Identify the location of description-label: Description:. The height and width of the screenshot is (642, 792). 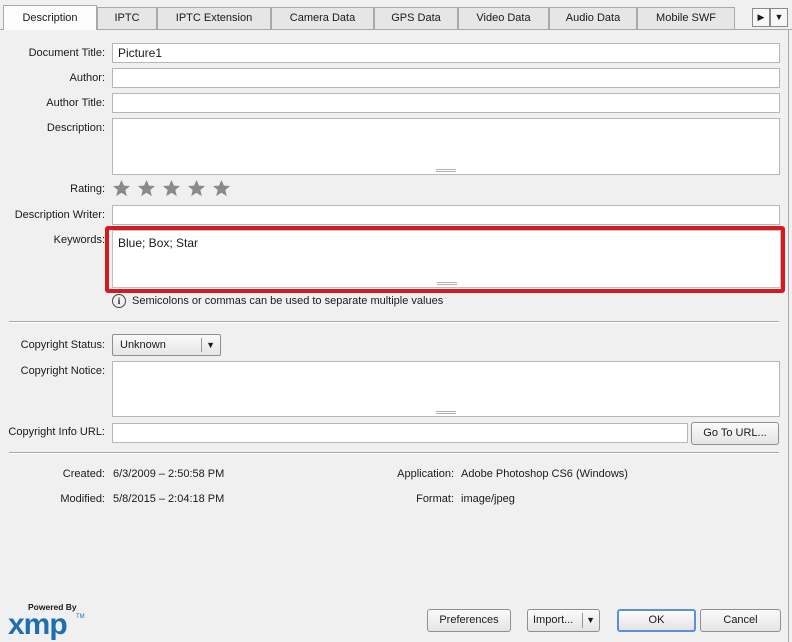
(75, 128).